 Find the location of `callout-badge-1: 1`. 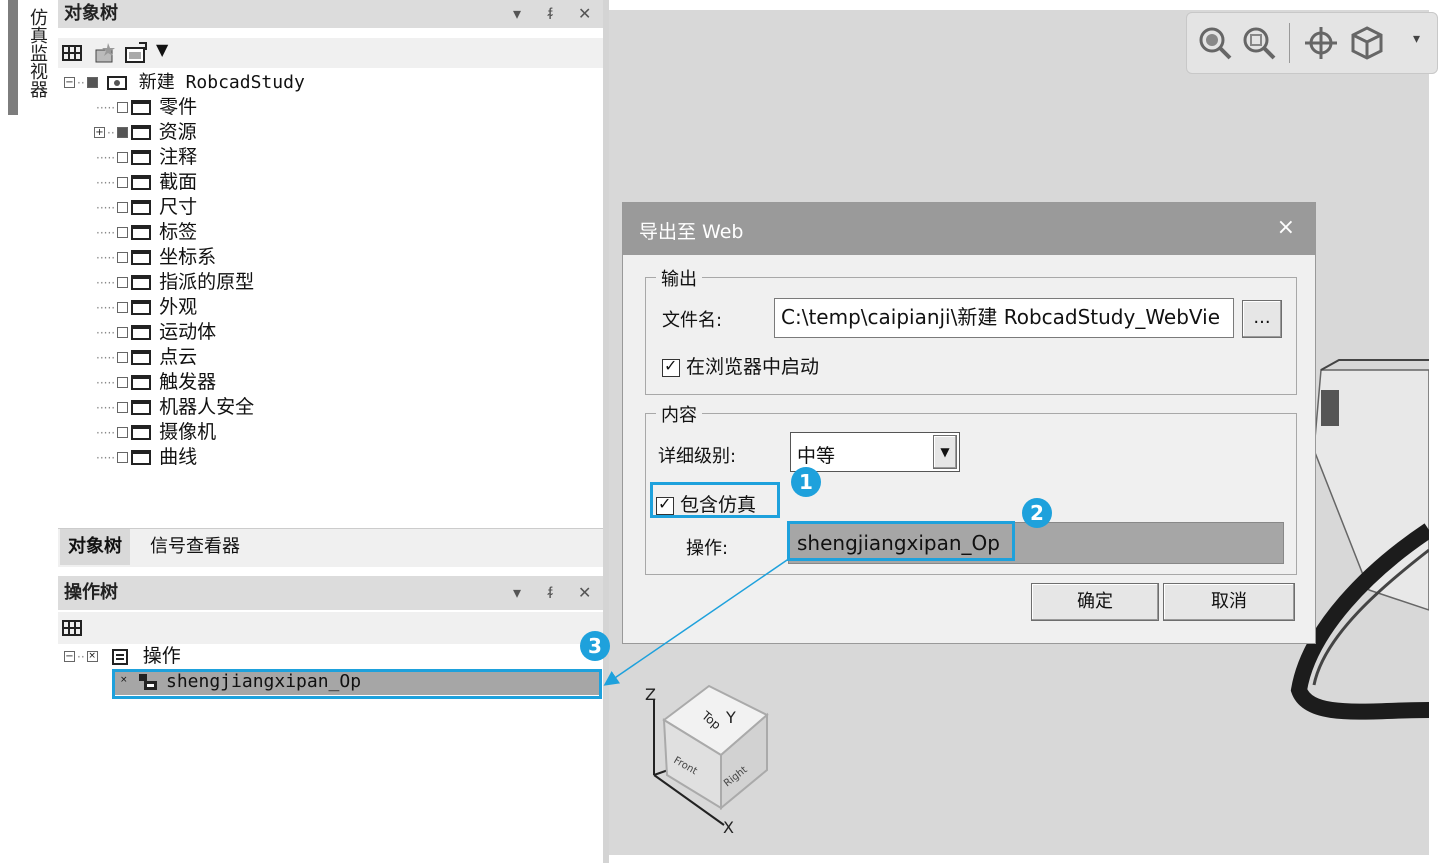

callout-badge-1: 1 is located at coordinates (806, 482).